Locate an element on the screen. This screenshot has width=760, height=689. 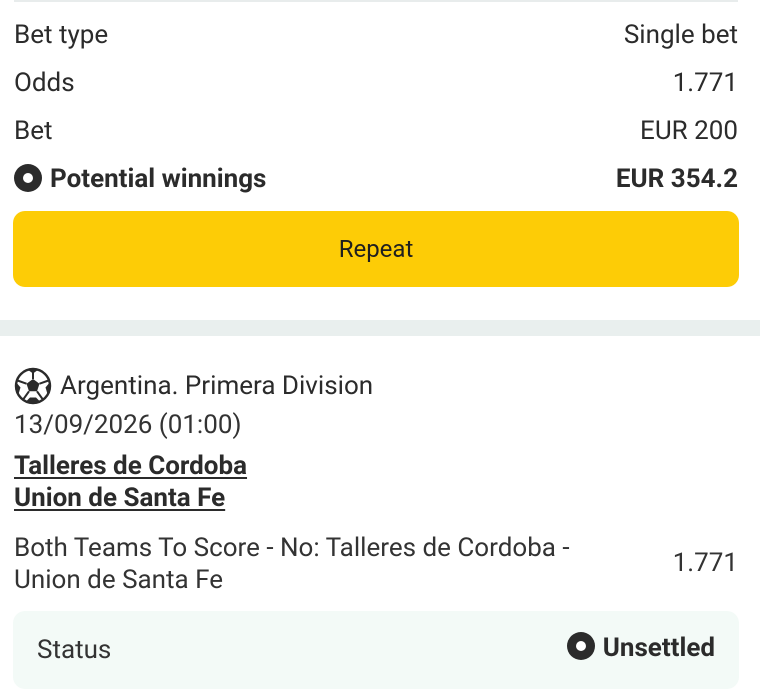
bet-type-row: Bet type Single bet is located at coordinates (376, 35).